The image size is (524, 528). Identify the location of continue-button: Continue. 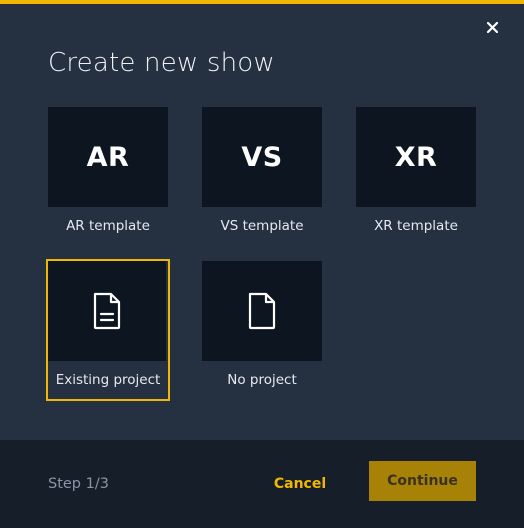
(422, 481).